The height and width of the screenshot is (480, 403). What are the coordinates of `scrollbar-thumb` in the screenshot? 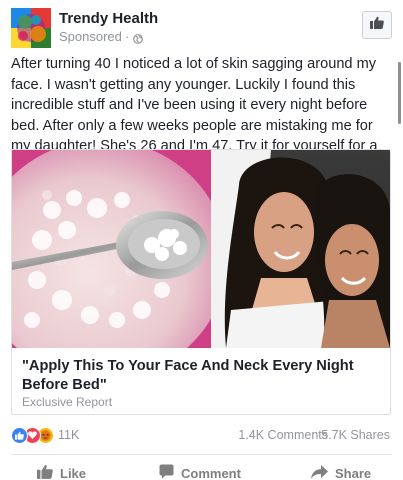 It's located at (399, 93).